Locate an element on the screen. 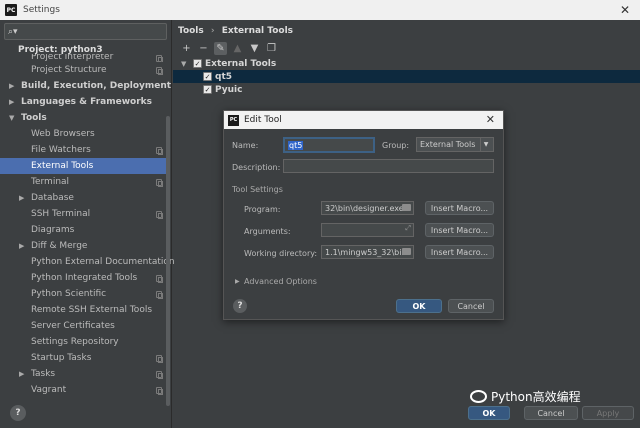 Image resolution: width=640 pixels, height=428 pixels. sidebar-item: ▶ Tasks is located at coordinates (84, 374).